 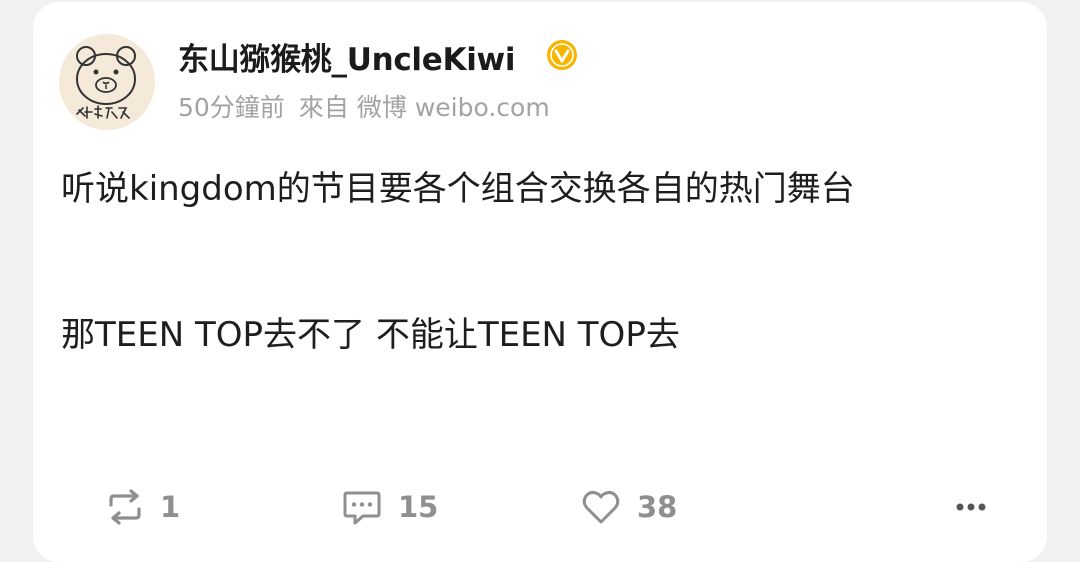 What do you see at coordinates (143, 507) in the screenshot?
I see `repost-button: 1` at bounding box center [143, 507].